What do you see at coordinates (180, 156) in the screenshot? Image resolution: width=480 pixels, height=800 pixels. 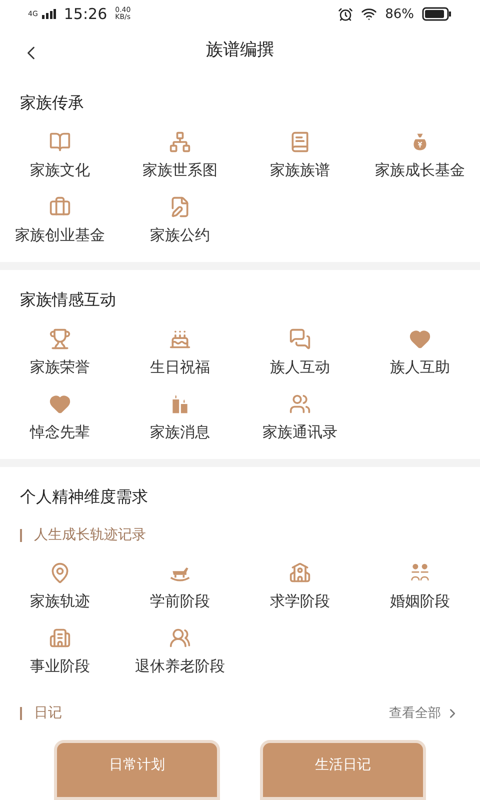 I see `feature-item: 家族世系图` at bounding box center [180, 156].